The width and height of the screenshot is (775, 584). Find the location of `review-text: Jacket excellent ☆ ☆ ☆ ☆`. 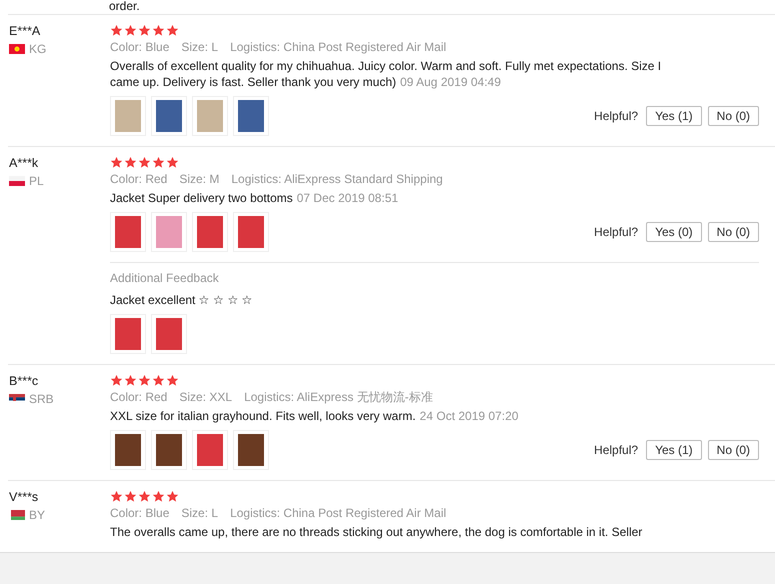

review-text: Jacket excellent ☆ ☆ ☆ ☆ is located at coordinates (182, 300).